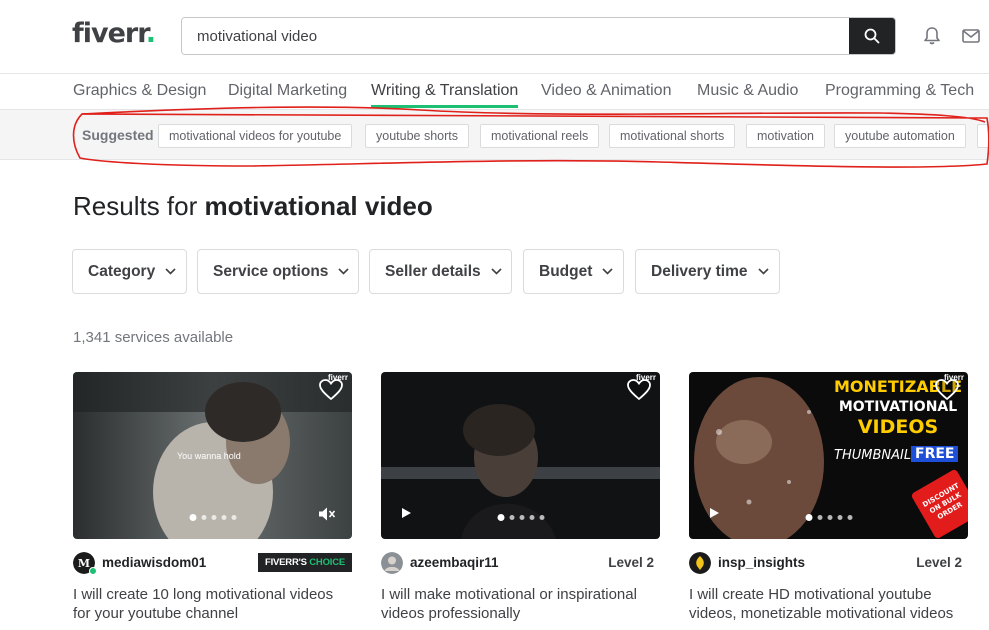 This screenshot has width=989, height=630. I want to click on search-bar, so click(538, 36).